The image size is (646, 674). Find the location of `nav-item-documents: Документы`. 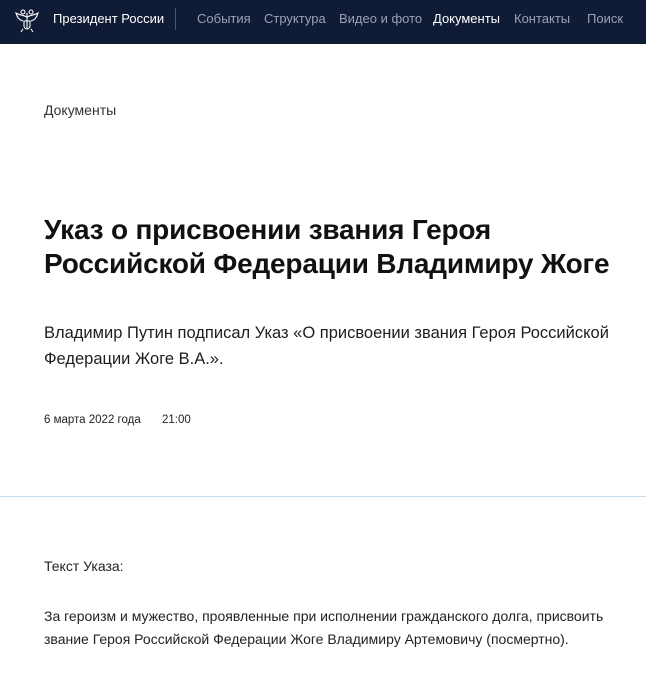

nav-item-documents: Документы is located at coordinates (466, 18).